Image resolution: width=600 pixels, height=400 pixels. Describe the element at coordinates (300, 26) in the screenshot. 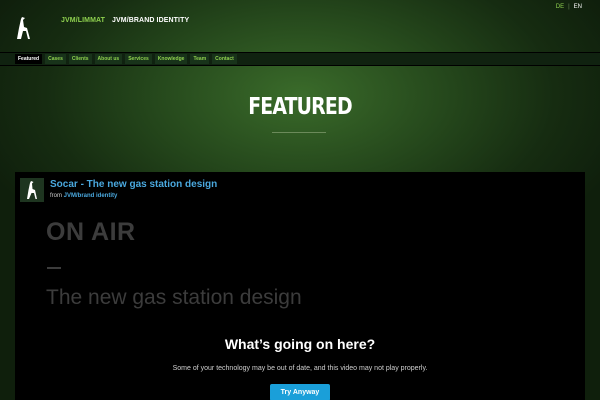

I see `top-header: JVM/LIMMAT JVM/BRAND IDENTITY DE | EN` at that location.